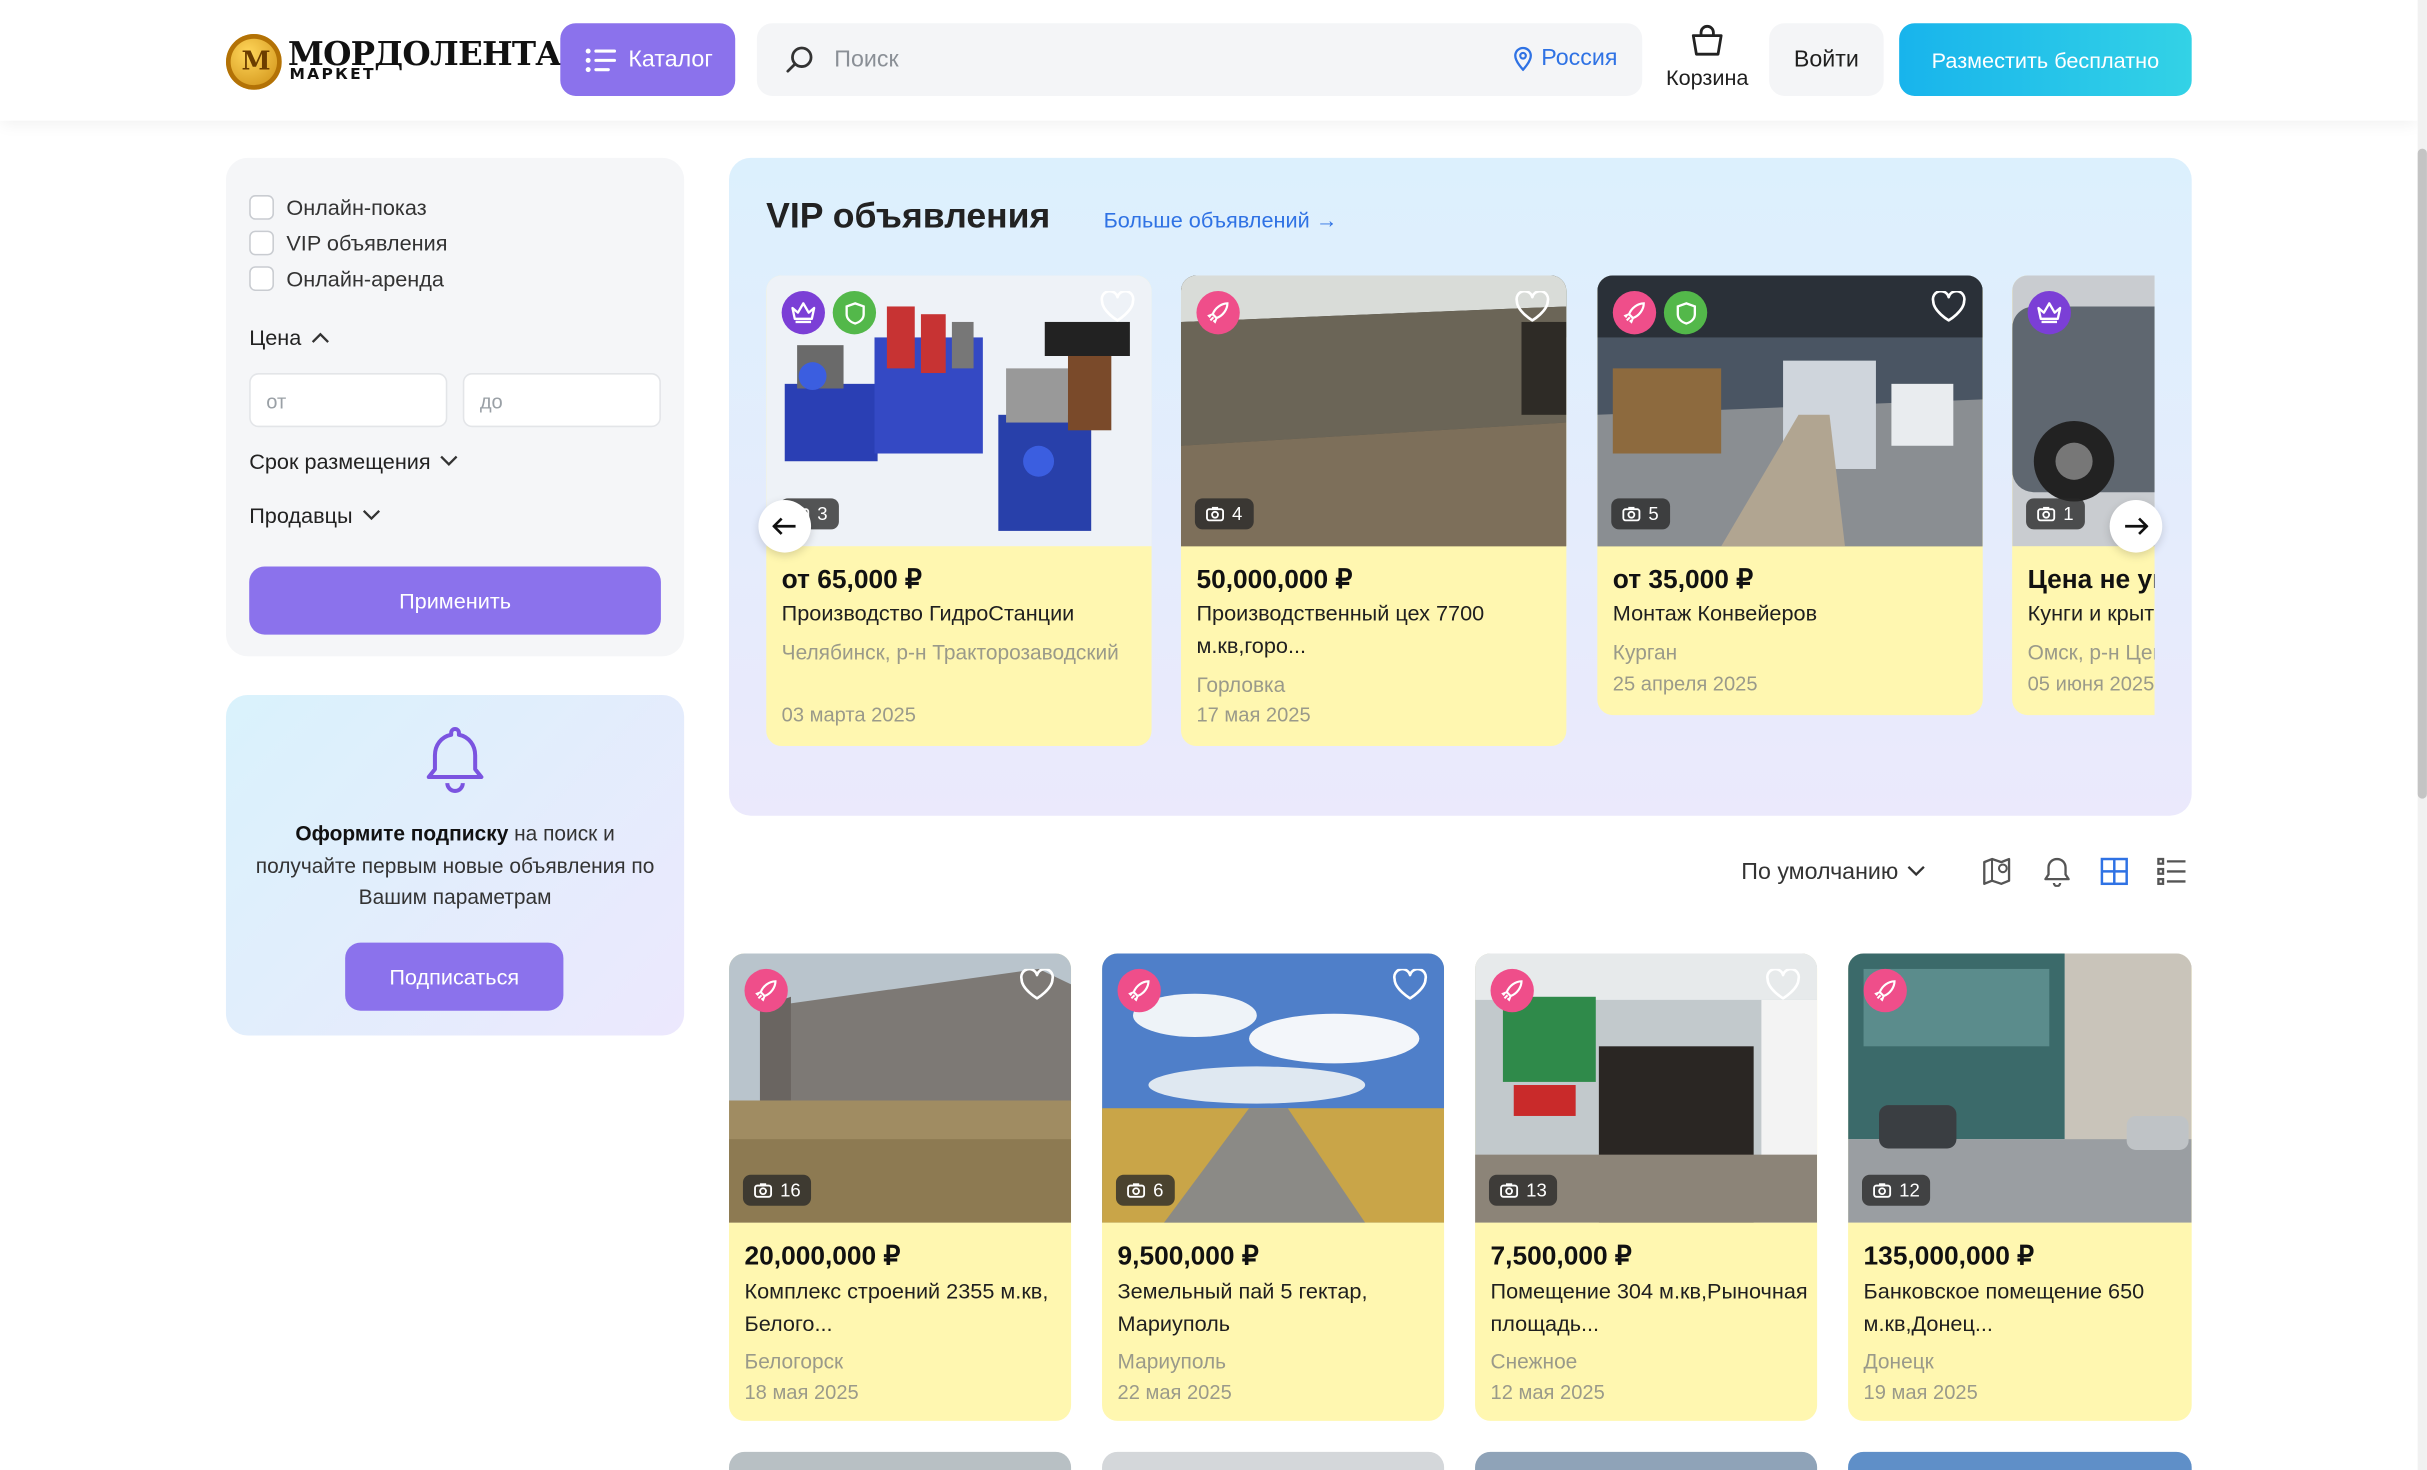 The width and height of the screenshot is (2427, 1470). I want to click on checkbox-label: Онлайн-показ, so click(356, 207).